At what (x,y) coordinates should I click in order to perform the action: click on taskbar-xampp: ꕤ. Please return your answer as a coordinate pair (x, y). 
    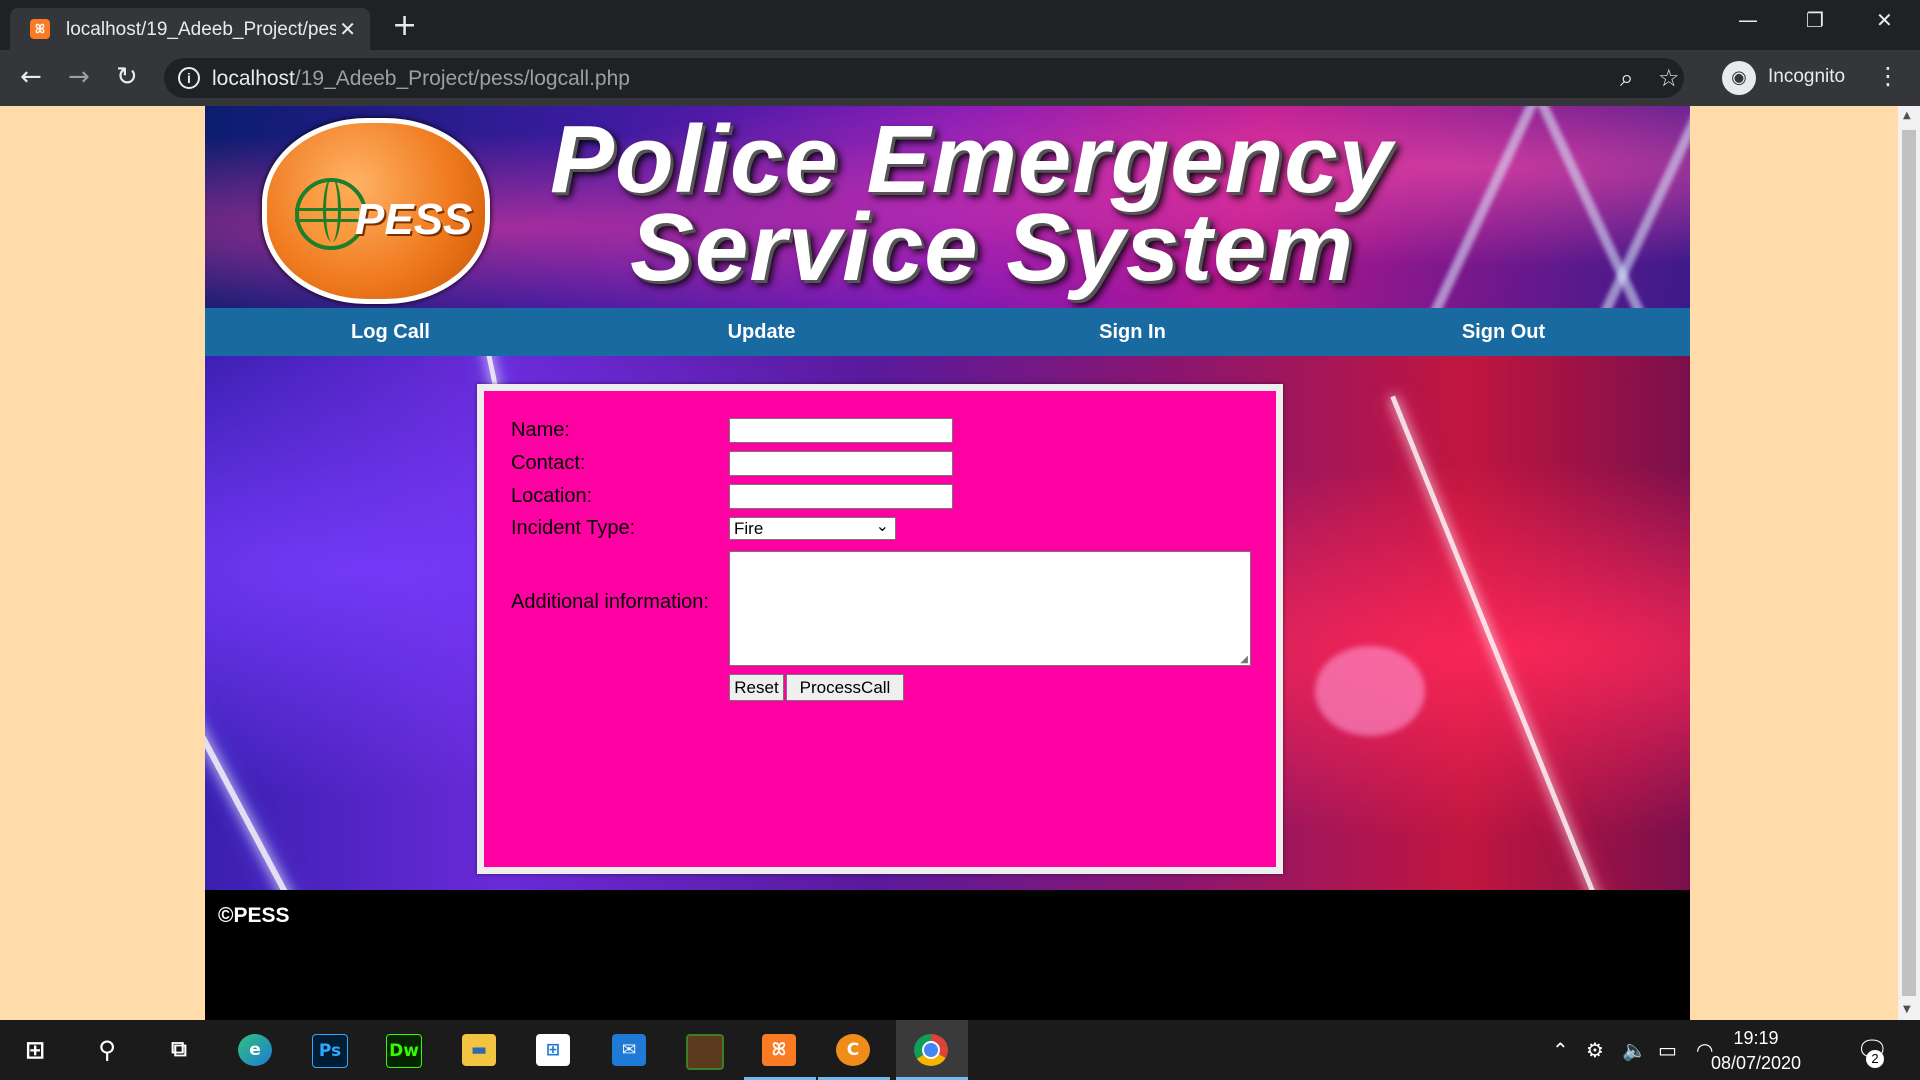
    Looking at the image, I should click on (780, 1050).